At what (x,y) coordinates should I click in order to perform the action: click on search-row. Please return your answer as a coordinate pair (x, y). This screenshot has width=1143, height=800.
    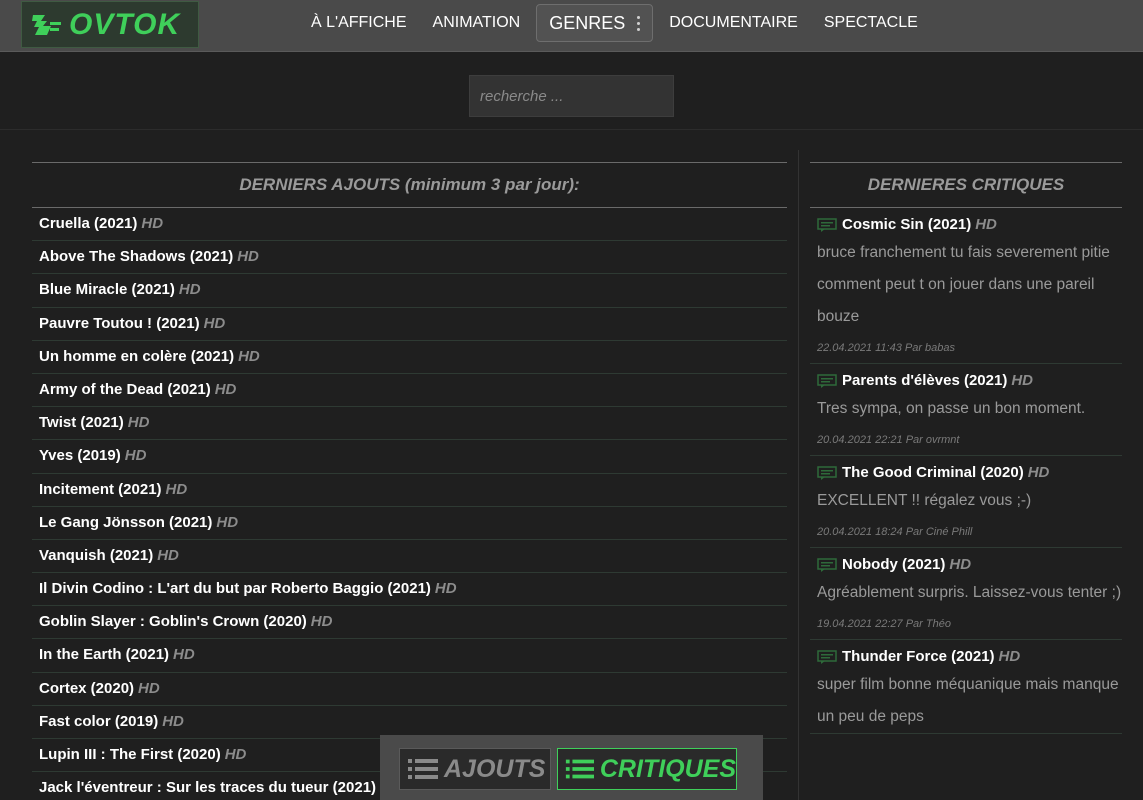
    Looking at the image, I should click on (571, 91).